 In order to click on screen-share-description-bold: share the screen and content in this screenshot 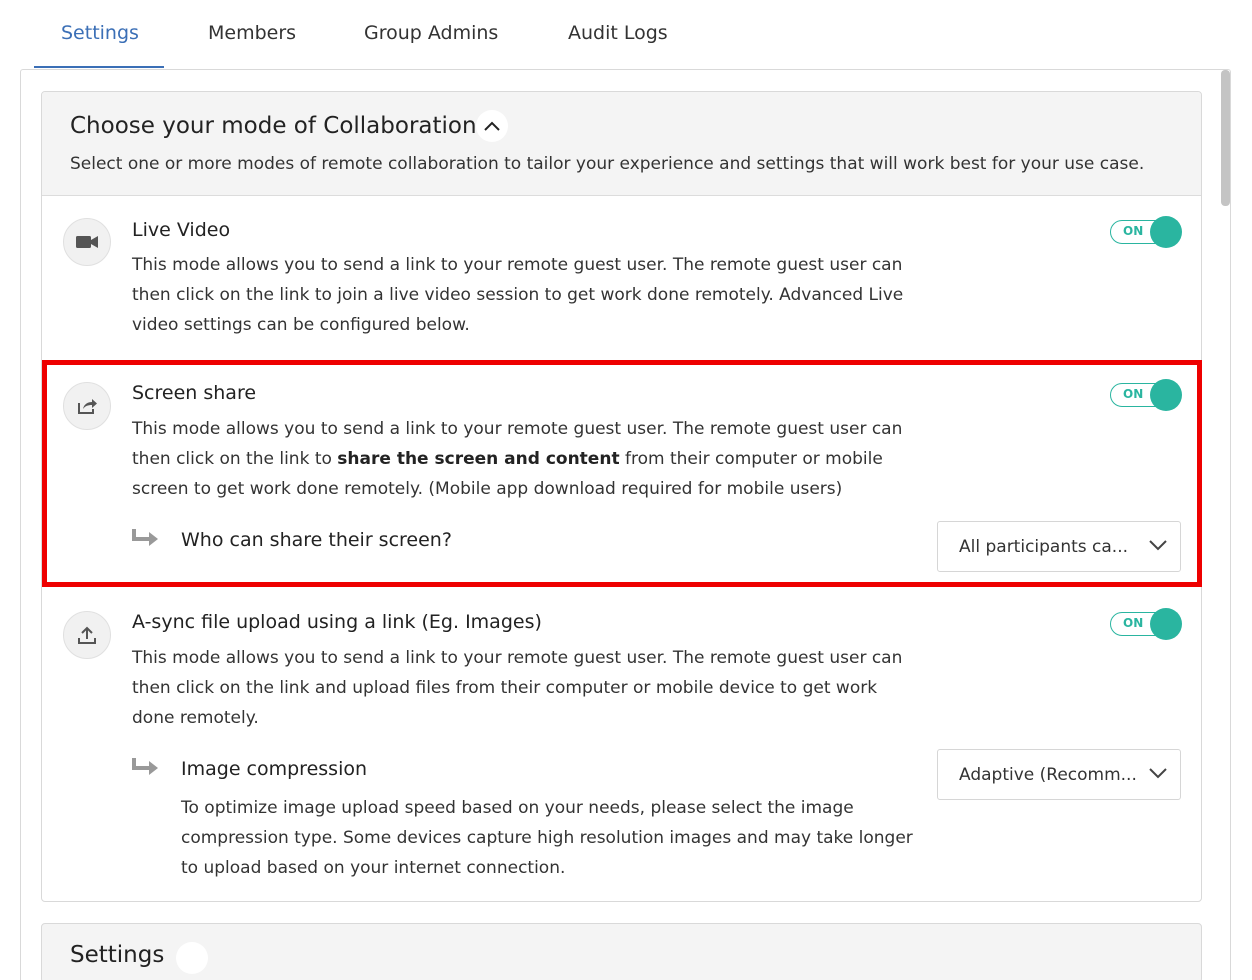, I will do `click(478, 459)`.